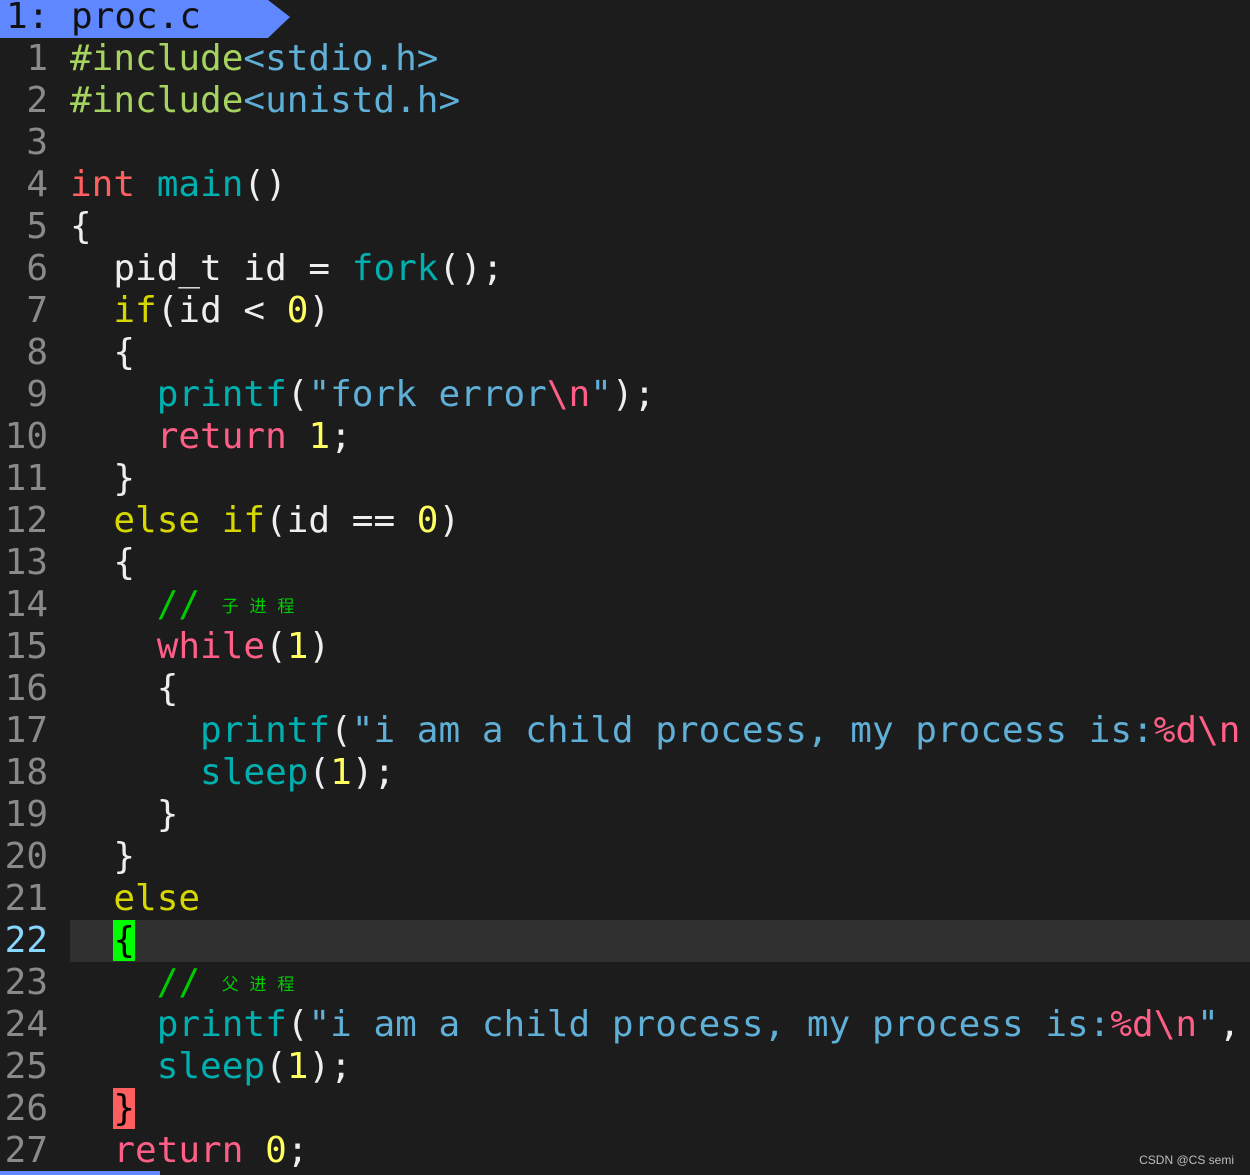 This screenshot has width=1250, height=1175. I want to click on buffer-tab-proc-c: 1: proc.c, so click(145, 19).